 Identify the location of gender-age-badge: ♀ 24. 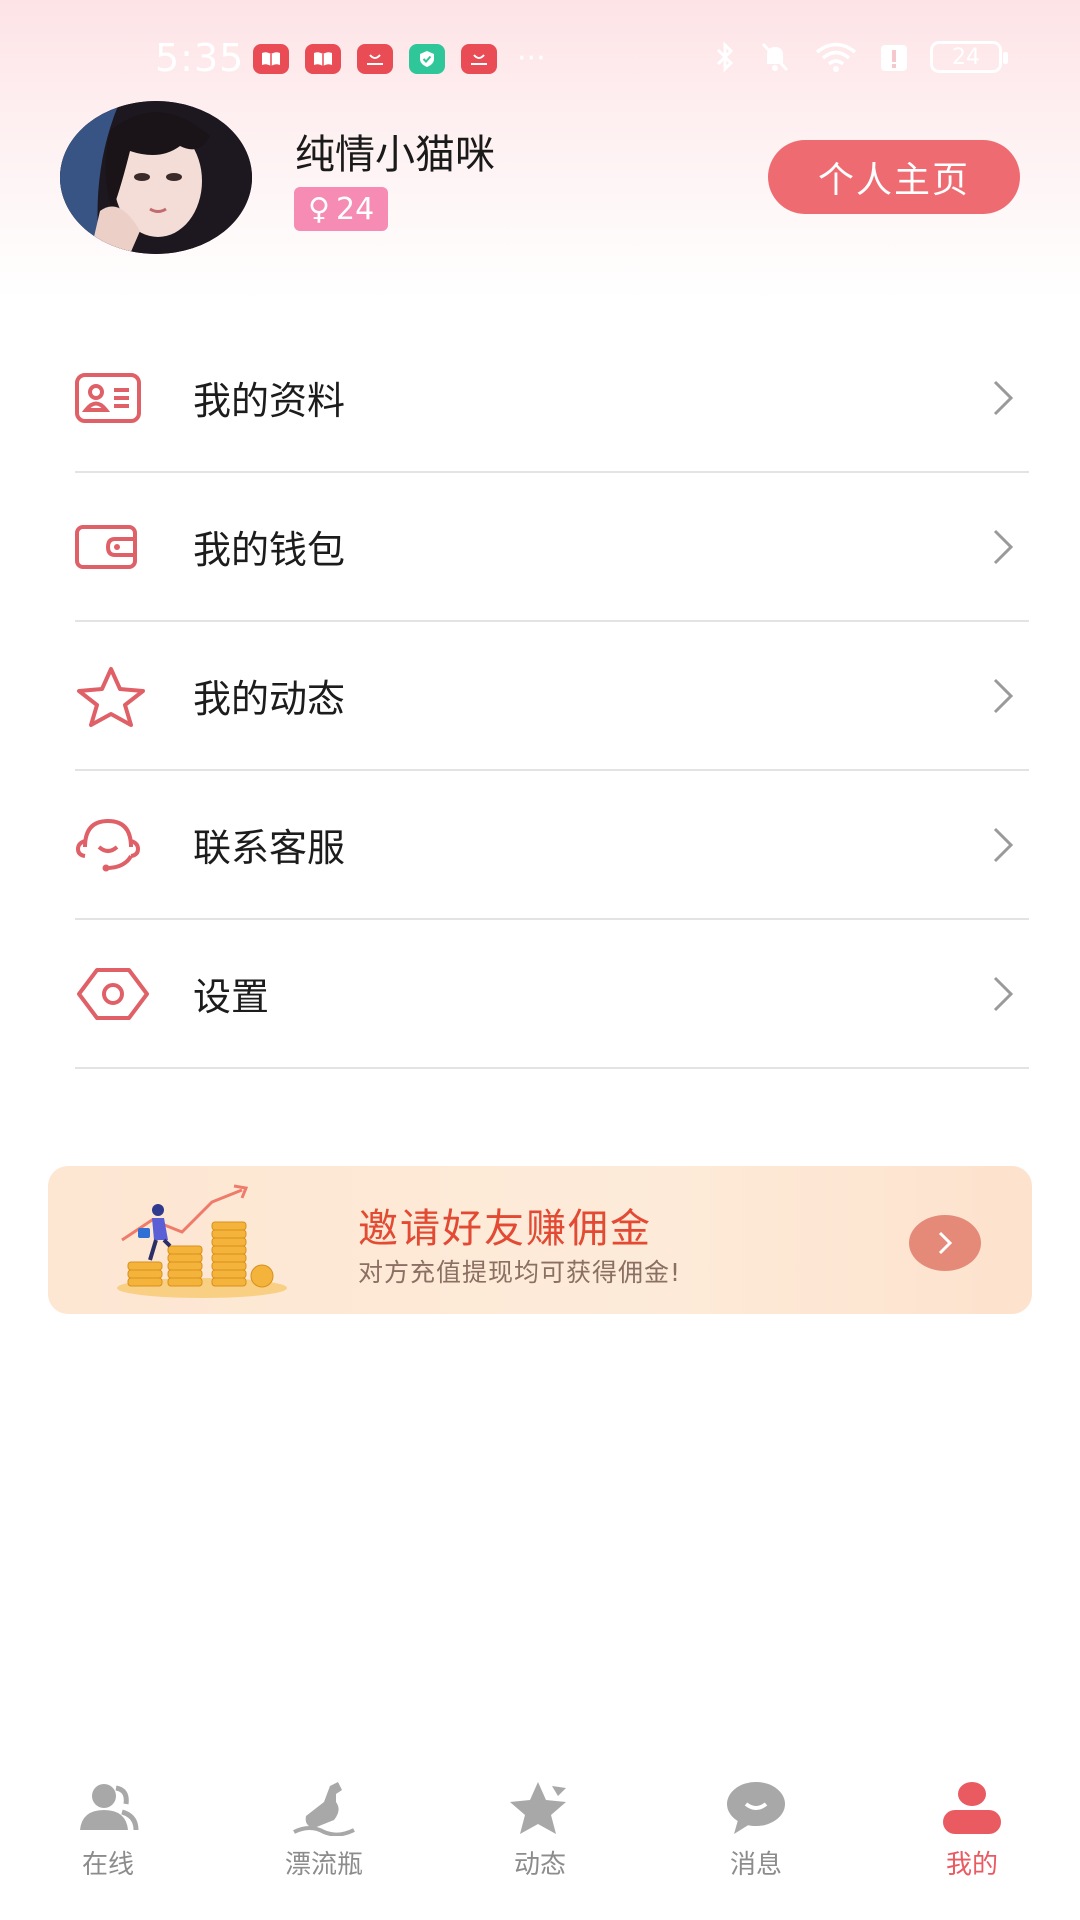
(341, 209).